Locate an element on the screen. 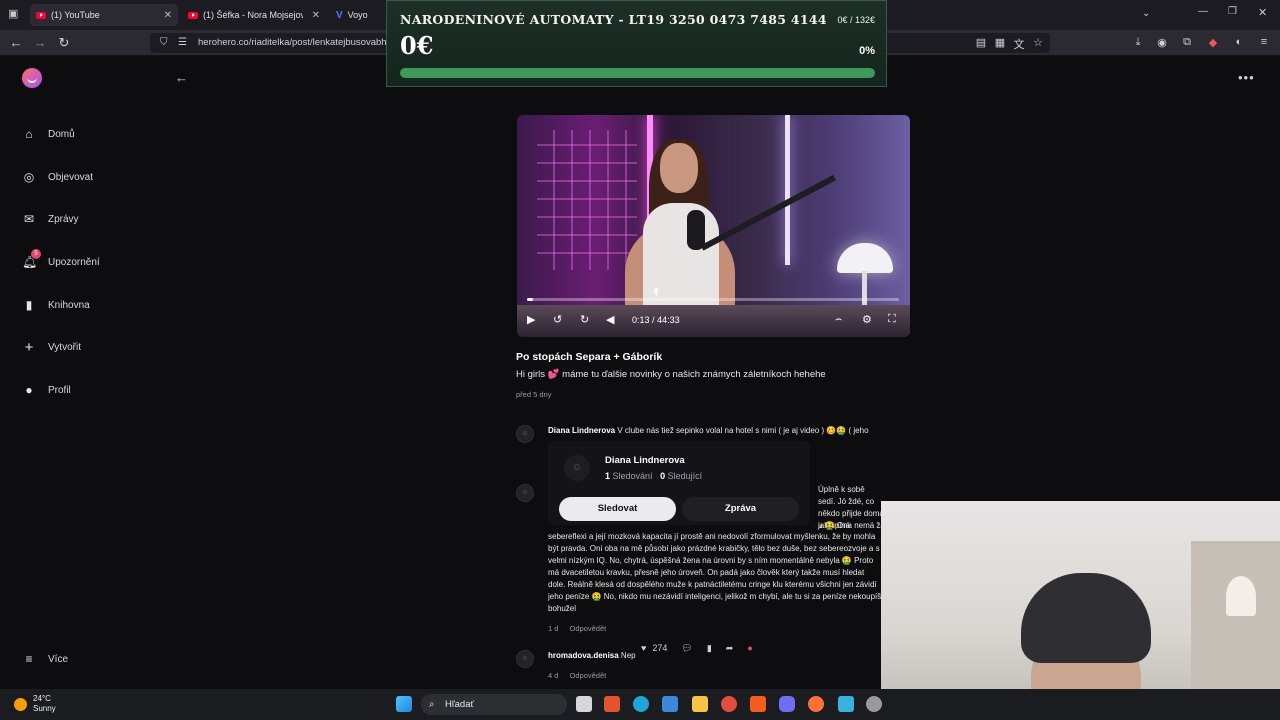 Image resolution: width=1280 pixels, height=720 pixels. account-icon: ◉ is located at coordinates (1162, 42).